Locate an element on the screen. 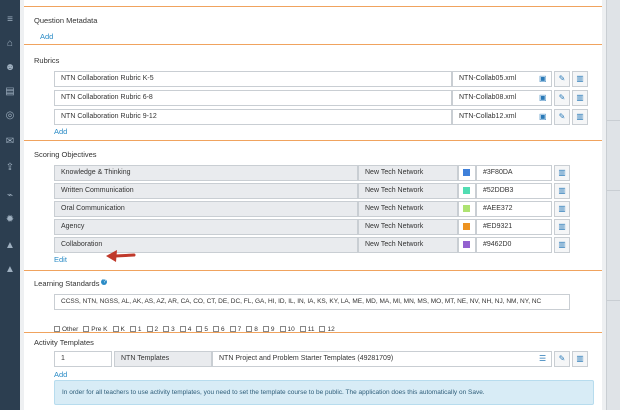  objective-name-field: Oral Communication is located at coordinates (206, 209).